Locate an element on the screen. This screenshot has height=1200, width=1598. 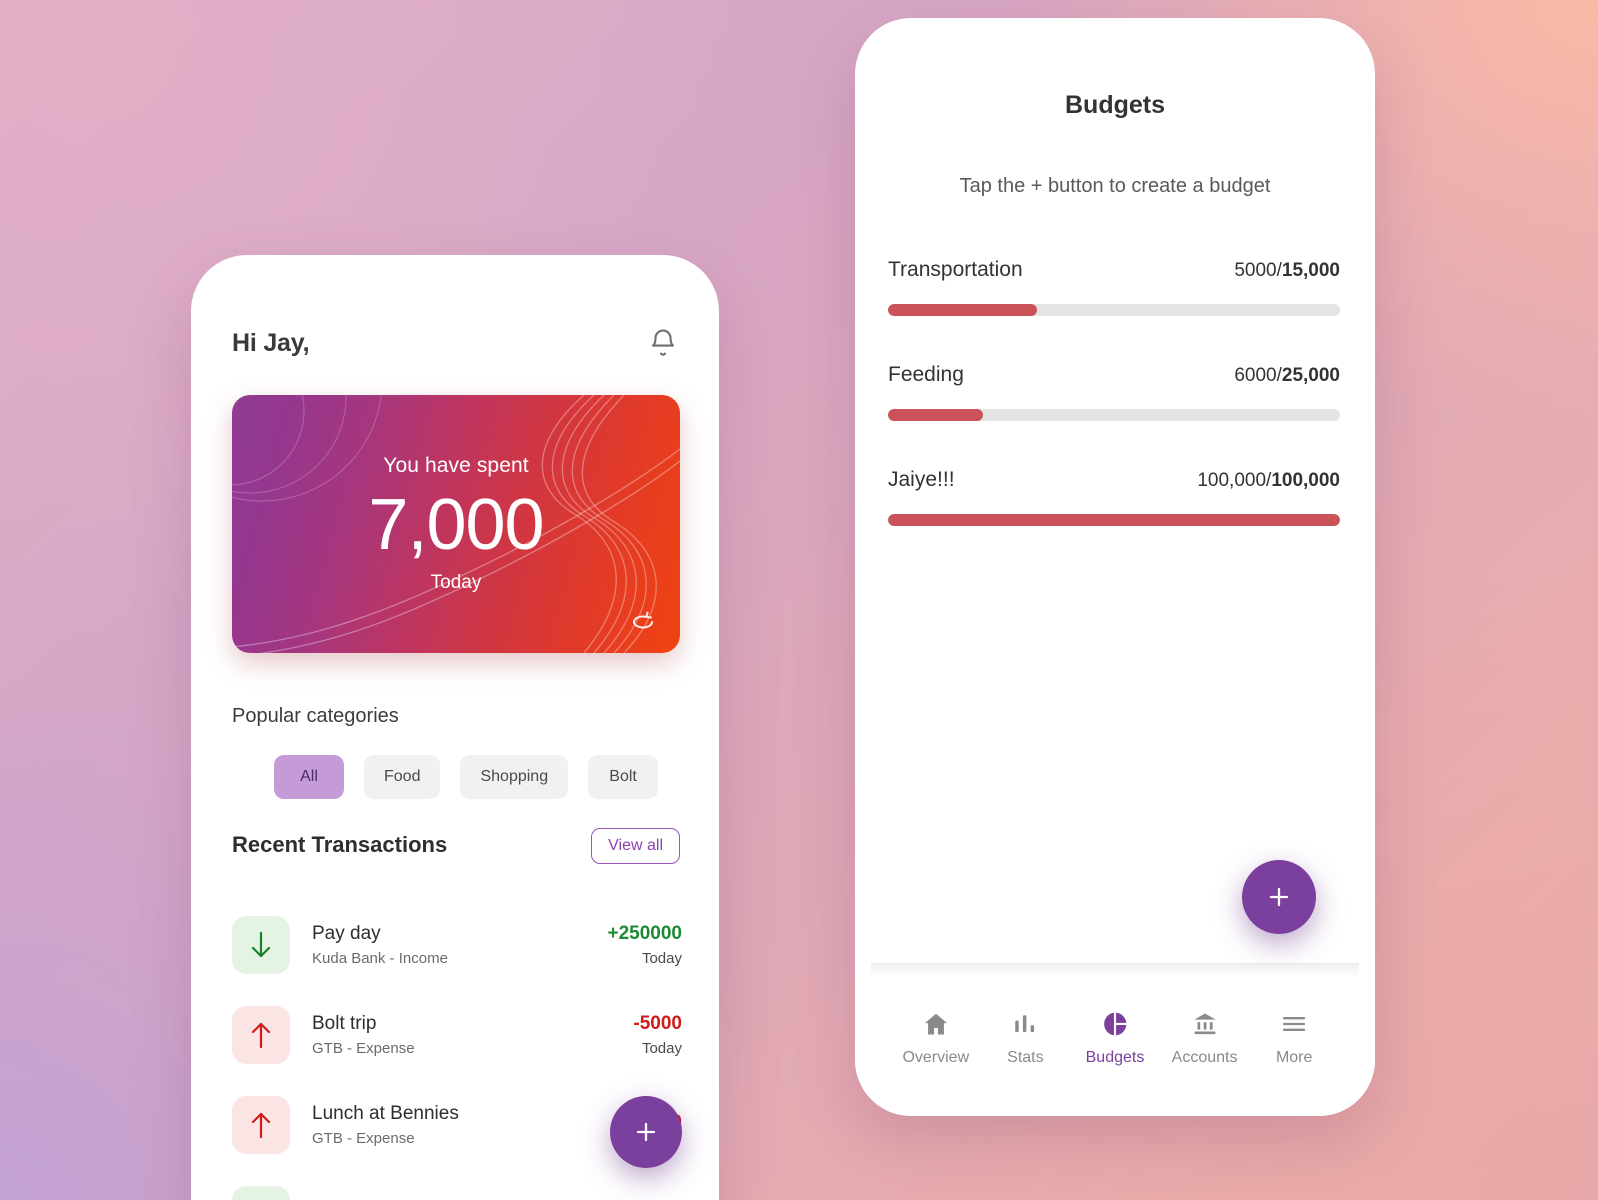
budget-name: Jaiye!!! is located at coordinates (921, 479).